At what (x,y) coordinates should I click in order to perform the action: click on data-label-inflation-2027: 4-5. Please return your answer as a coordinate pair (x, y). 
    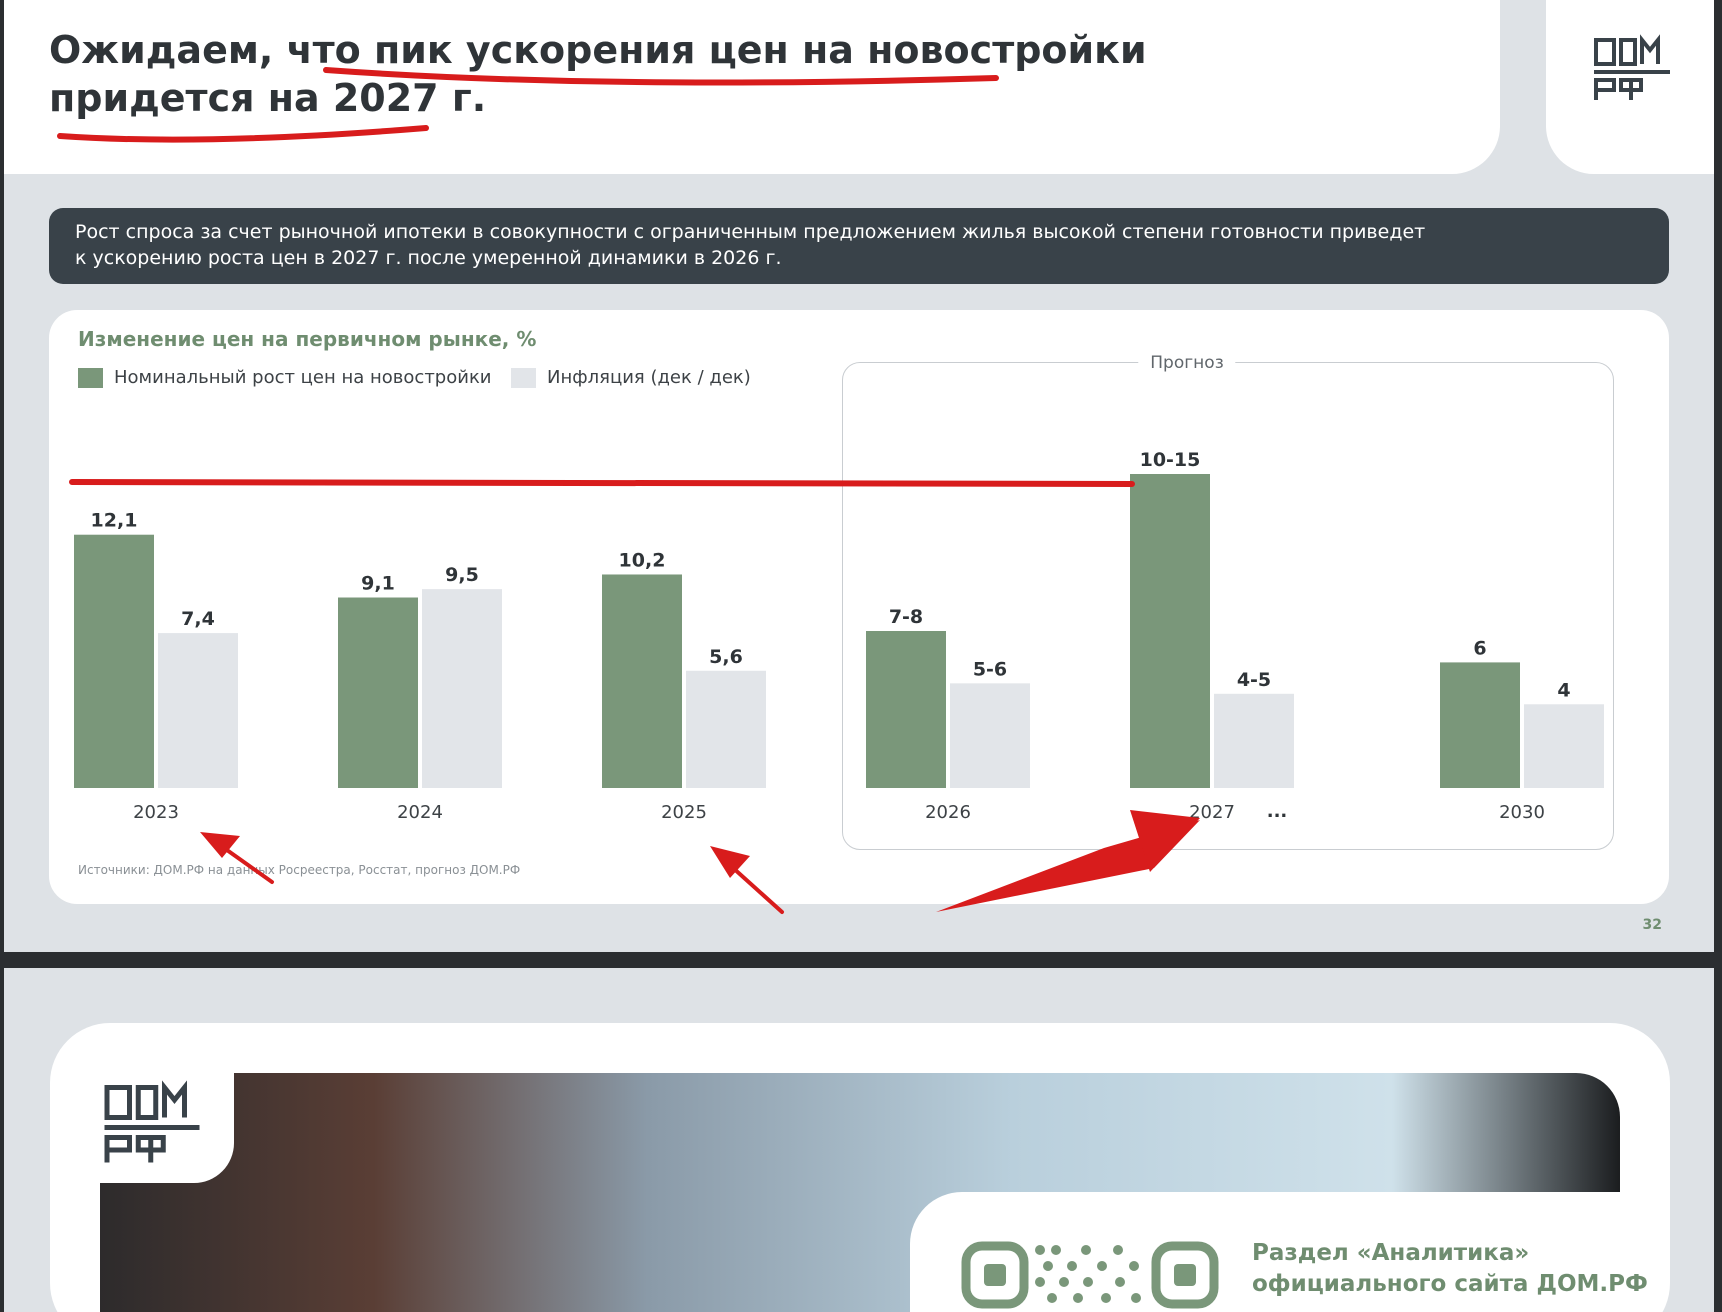
    Looking at the image, I should click on (1254, 680).